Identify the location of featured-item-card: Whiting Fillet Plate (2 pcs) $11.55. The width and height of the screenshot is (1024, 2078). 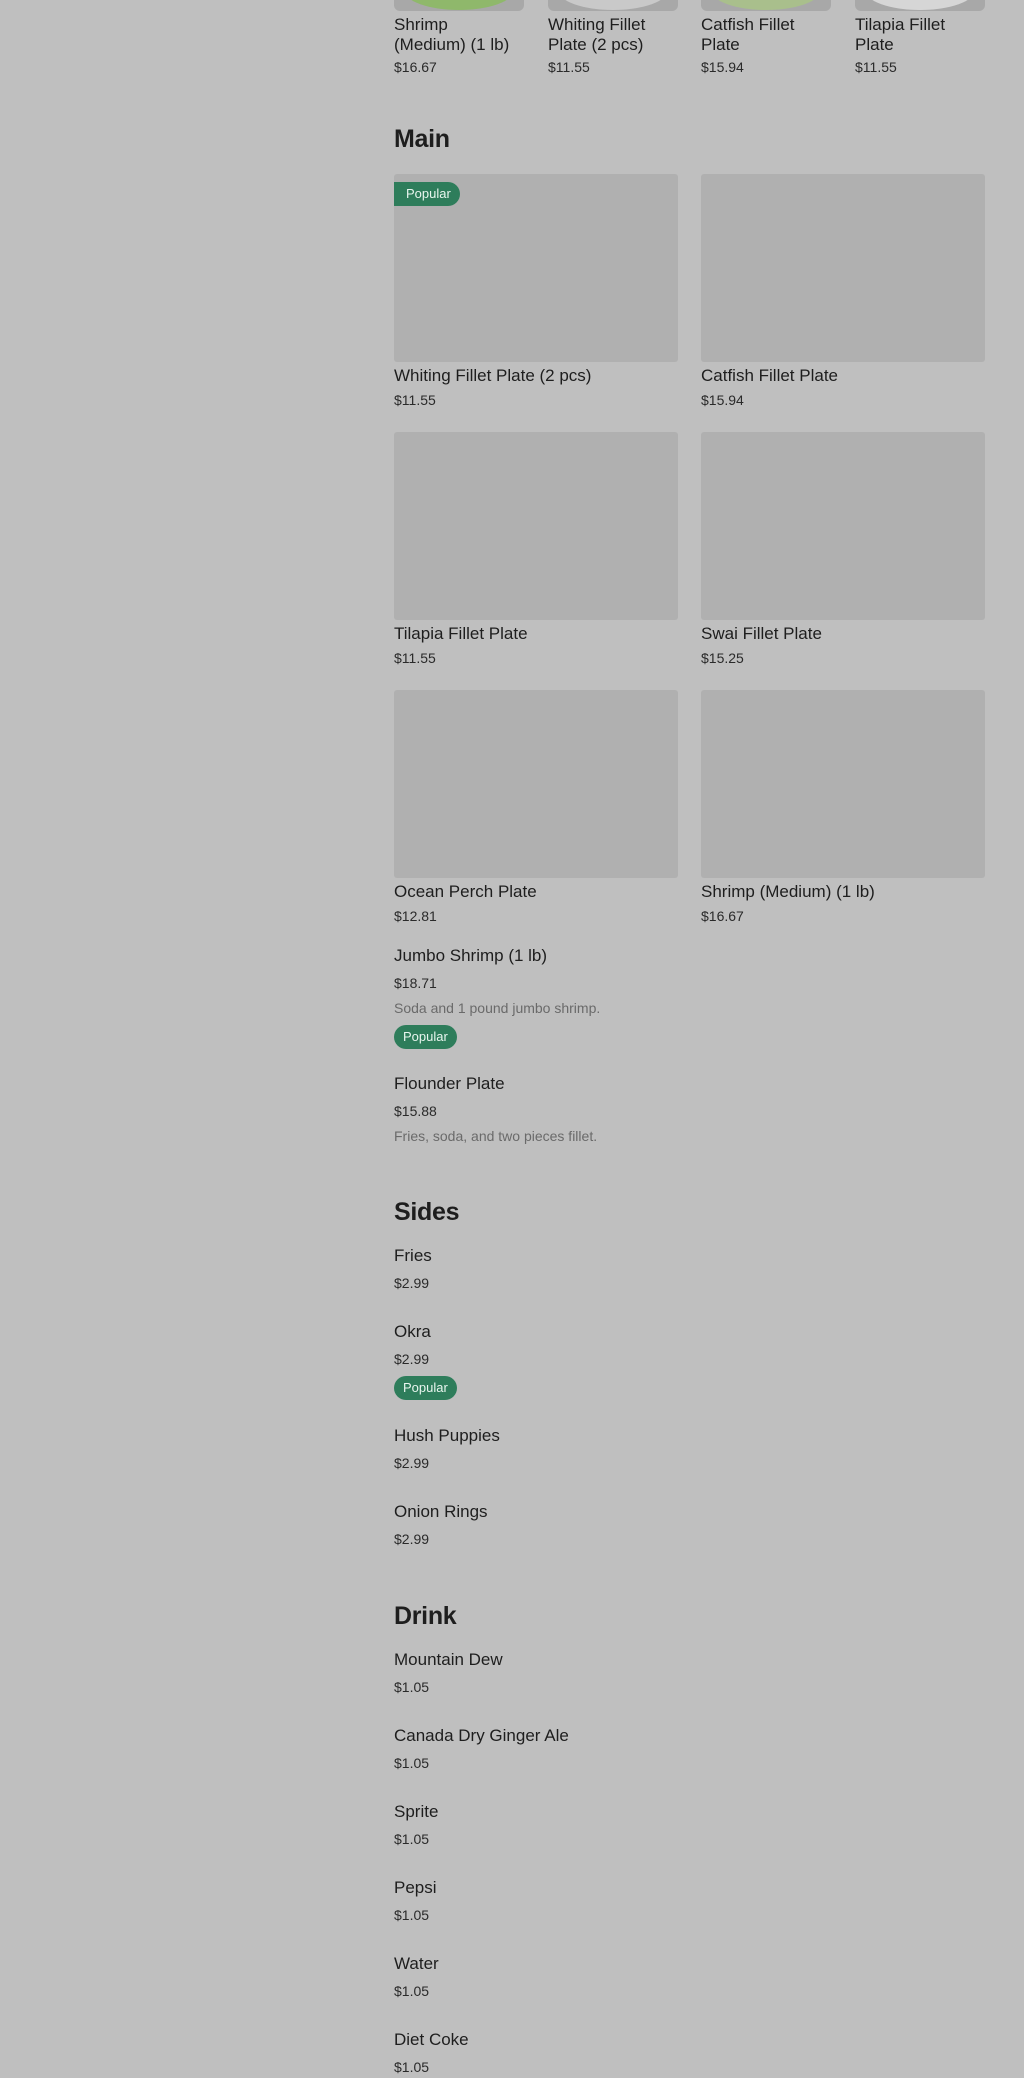
(613, 37).